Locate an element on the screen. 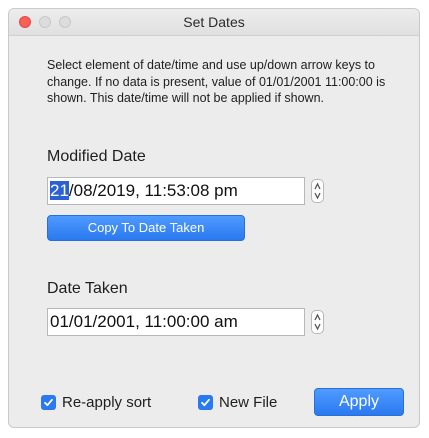  new-file-label: New File is located at coordinates (248, 402).